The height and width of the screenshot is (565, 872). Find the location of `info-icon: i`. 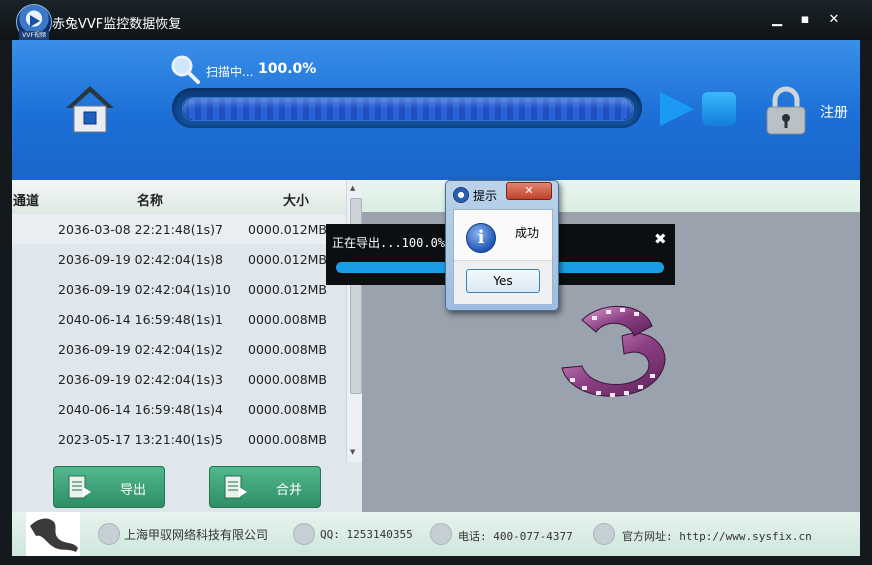

info-icon: i is located at coordinates (481, 238).